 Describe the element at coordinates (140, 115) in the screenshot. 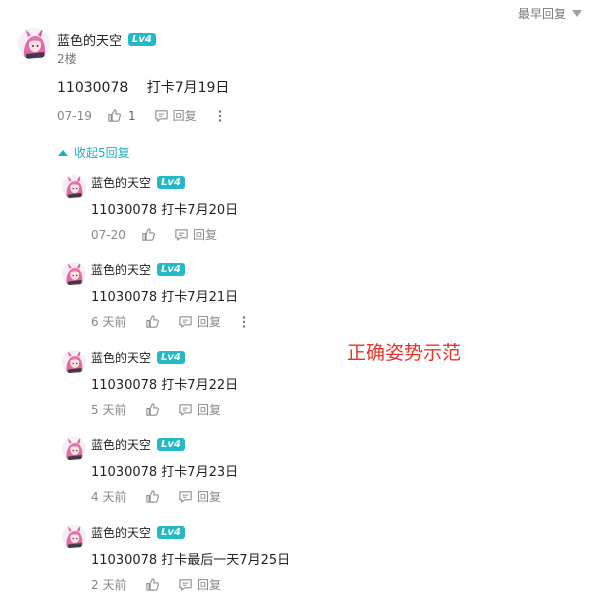

I see `comment-actions: 07-19 1 回复` at that location.